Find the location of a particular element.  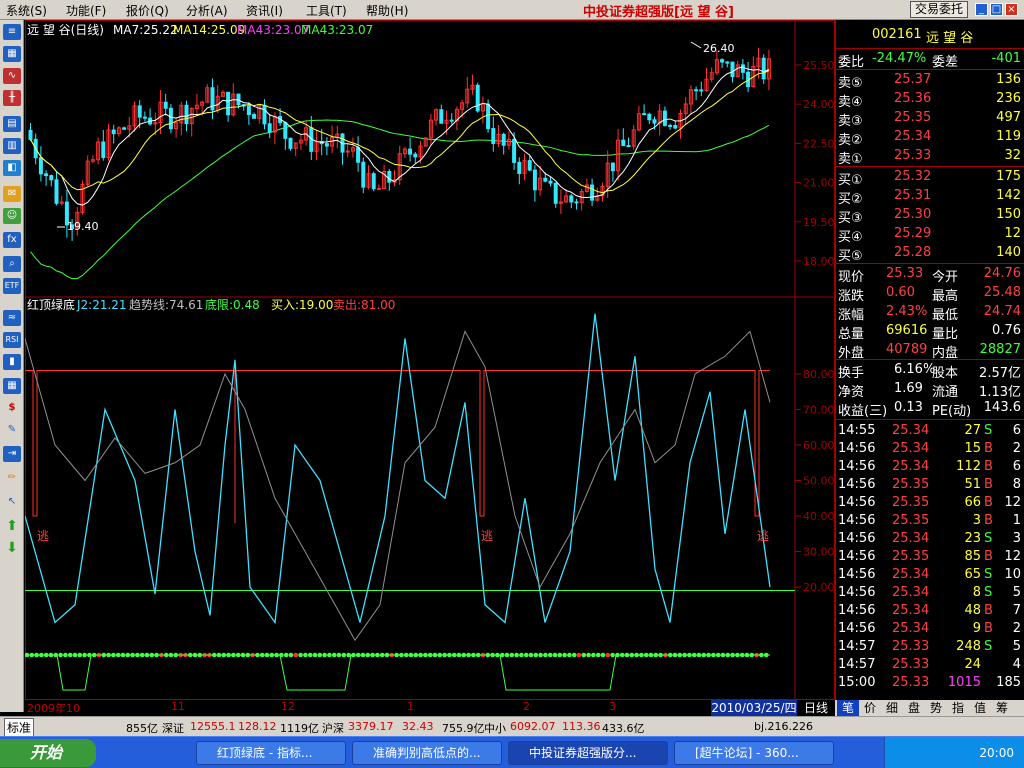

menu-help: 帮助(H) is located at coordinates (387, 10).